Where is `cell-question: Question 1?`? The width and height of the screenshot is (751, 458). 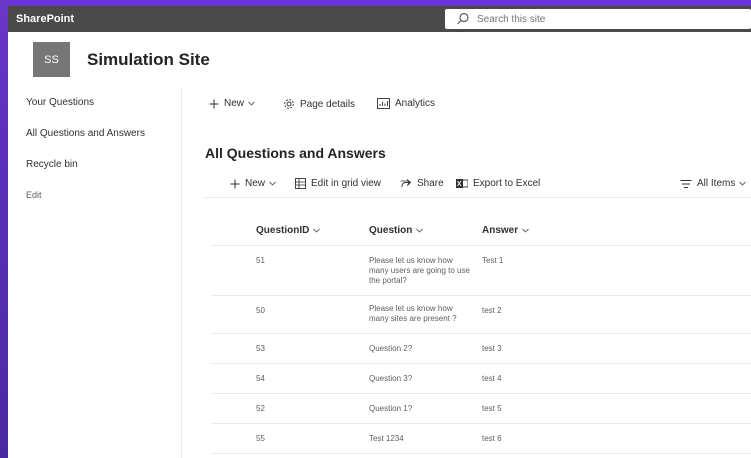 cell-question: Question 1? is located at coordinates (391, 408).